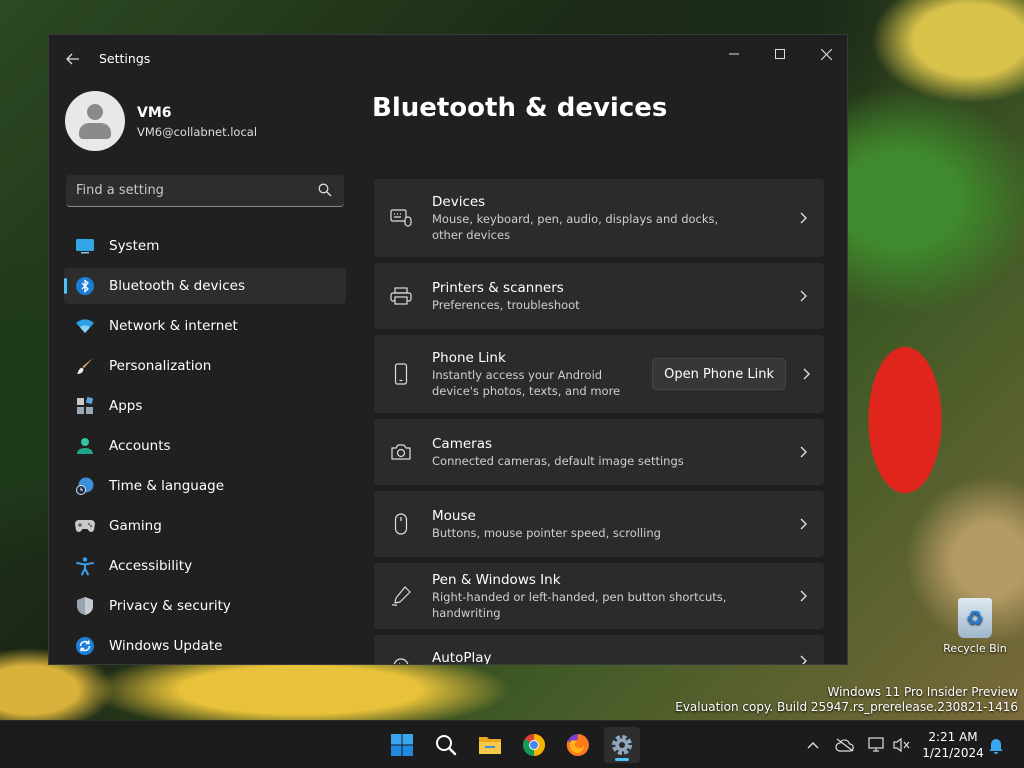 The height and width of the screenshot is (768, 1024). I want to click on pen-icon, so click(401, 596).